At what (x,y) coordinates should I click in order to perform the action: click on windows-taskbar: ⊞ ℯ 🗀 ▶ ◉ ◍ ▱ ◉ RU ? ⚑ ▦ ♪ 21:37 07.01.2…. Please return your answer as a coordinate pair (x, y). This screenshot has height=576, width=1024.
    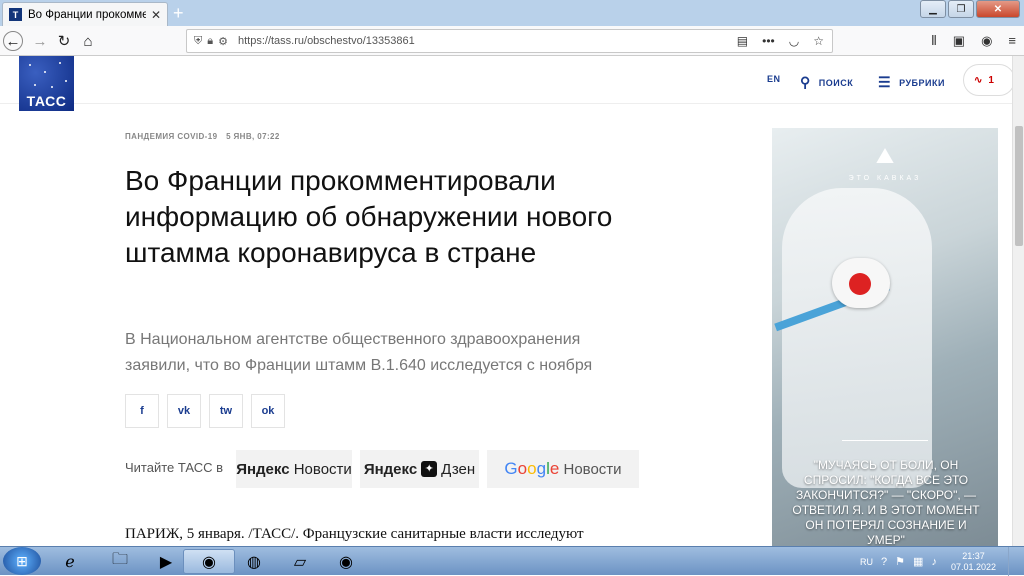
    Looking at the image, I should click on (512, 561).